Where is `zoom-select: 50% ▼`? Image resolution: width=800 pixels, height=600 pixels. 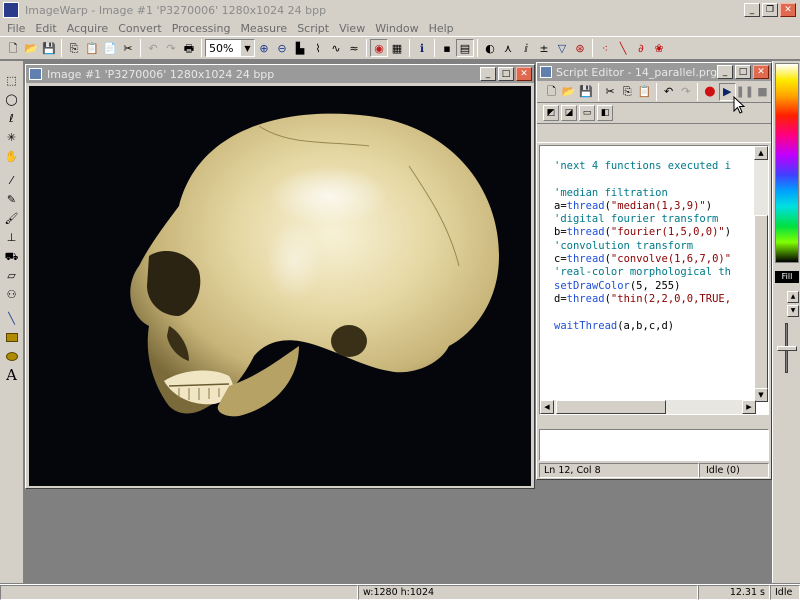 zoom-select: 50% ▼ is located at coordinates (230, 48).